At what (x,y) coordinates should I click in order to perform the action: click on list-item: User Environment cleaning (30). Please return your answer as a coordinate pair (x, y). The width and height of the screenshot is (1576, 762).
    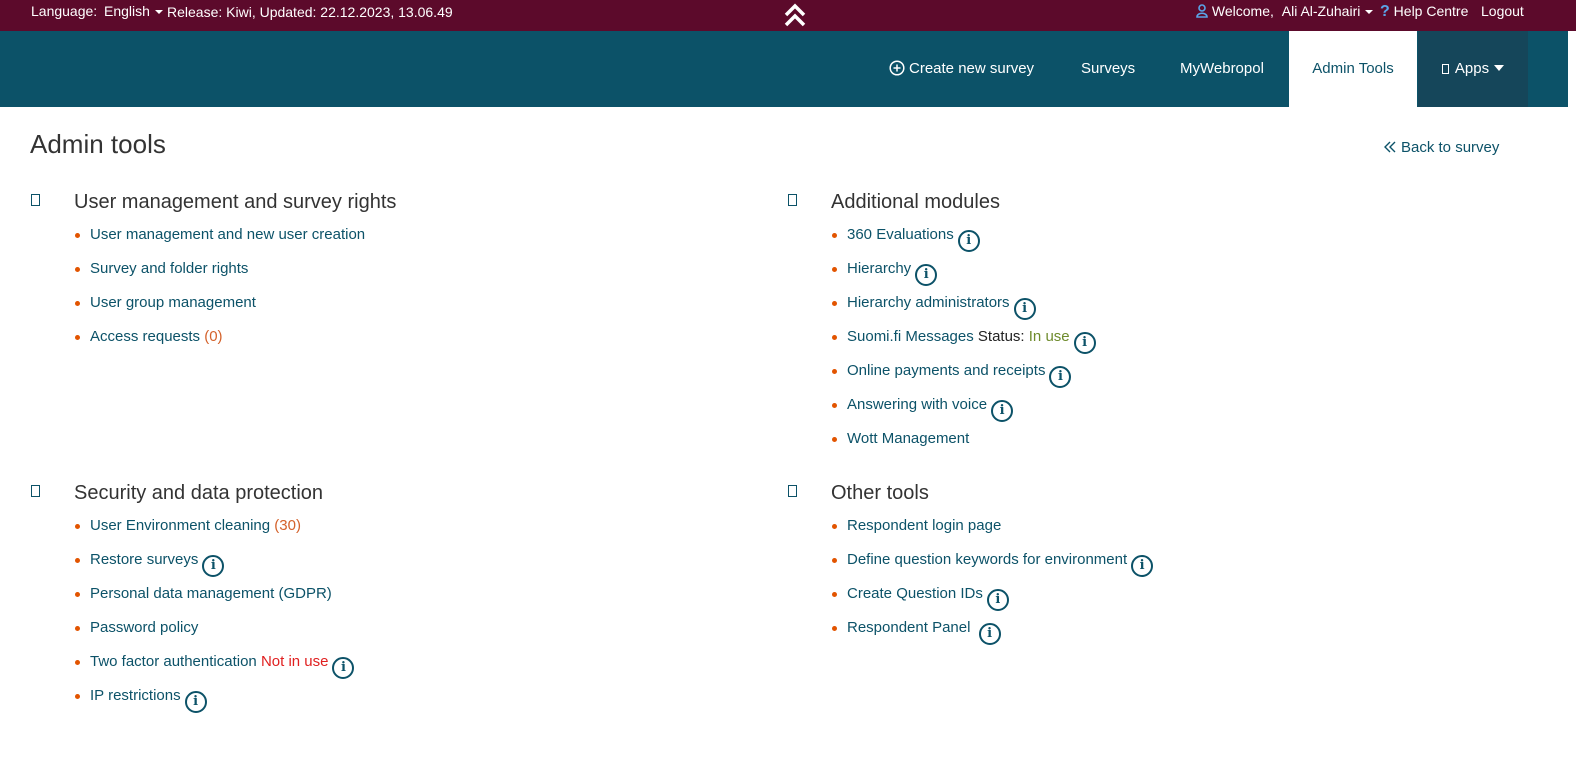
    Looking at the image, I should click on (214, 533).